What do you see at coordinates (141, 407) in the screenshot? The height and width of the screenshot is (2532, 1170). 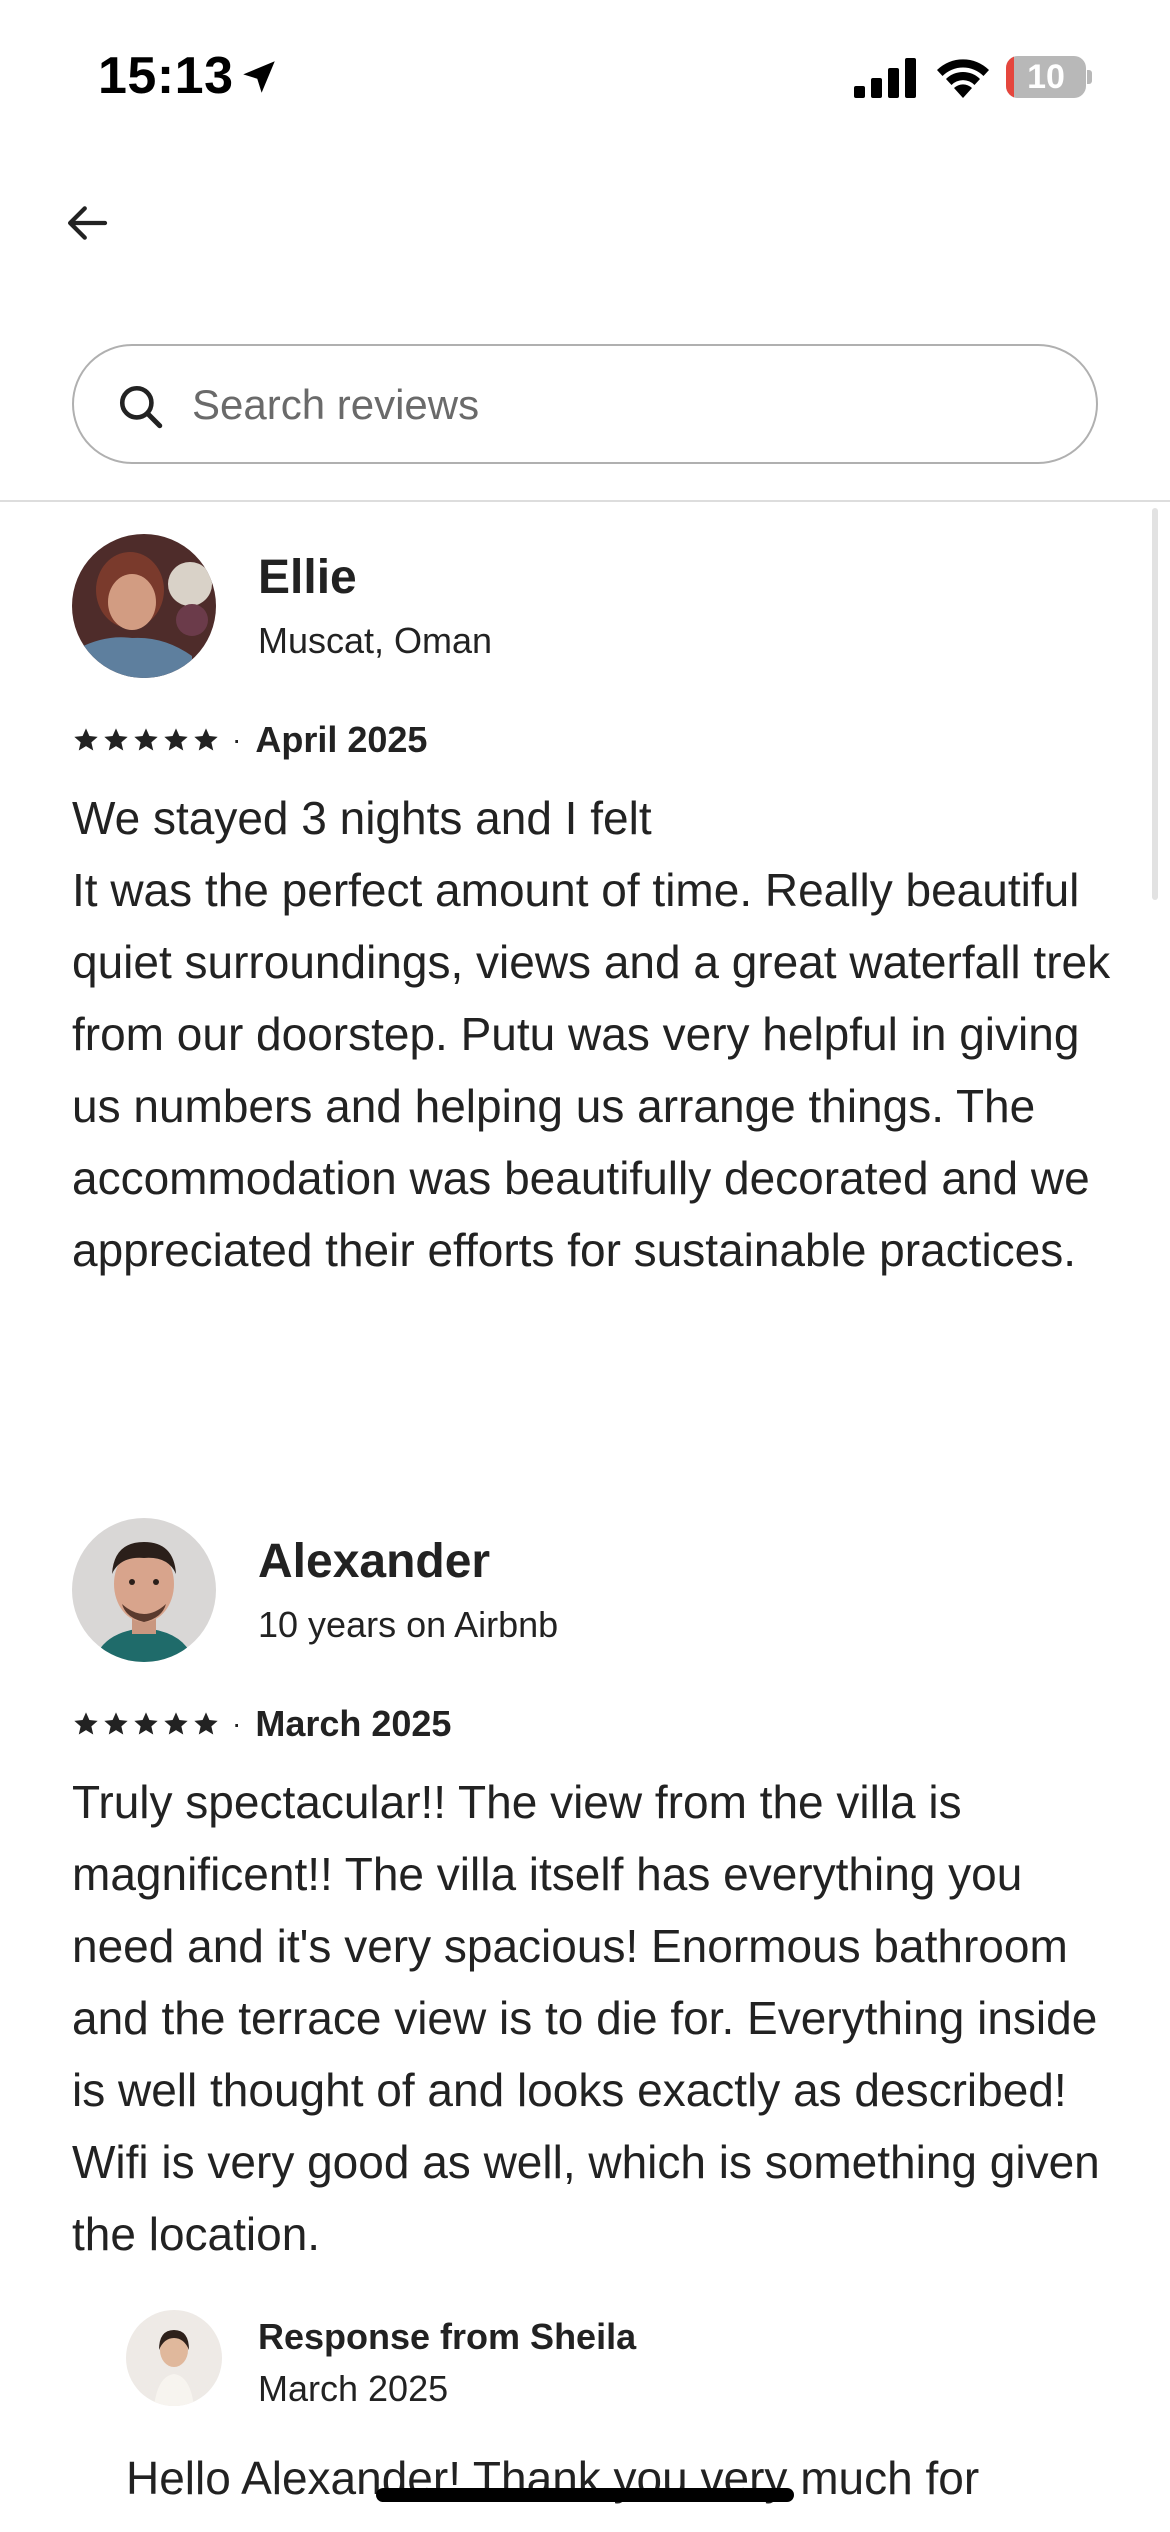 I see `search-icon` at bounding box center [141, 407].